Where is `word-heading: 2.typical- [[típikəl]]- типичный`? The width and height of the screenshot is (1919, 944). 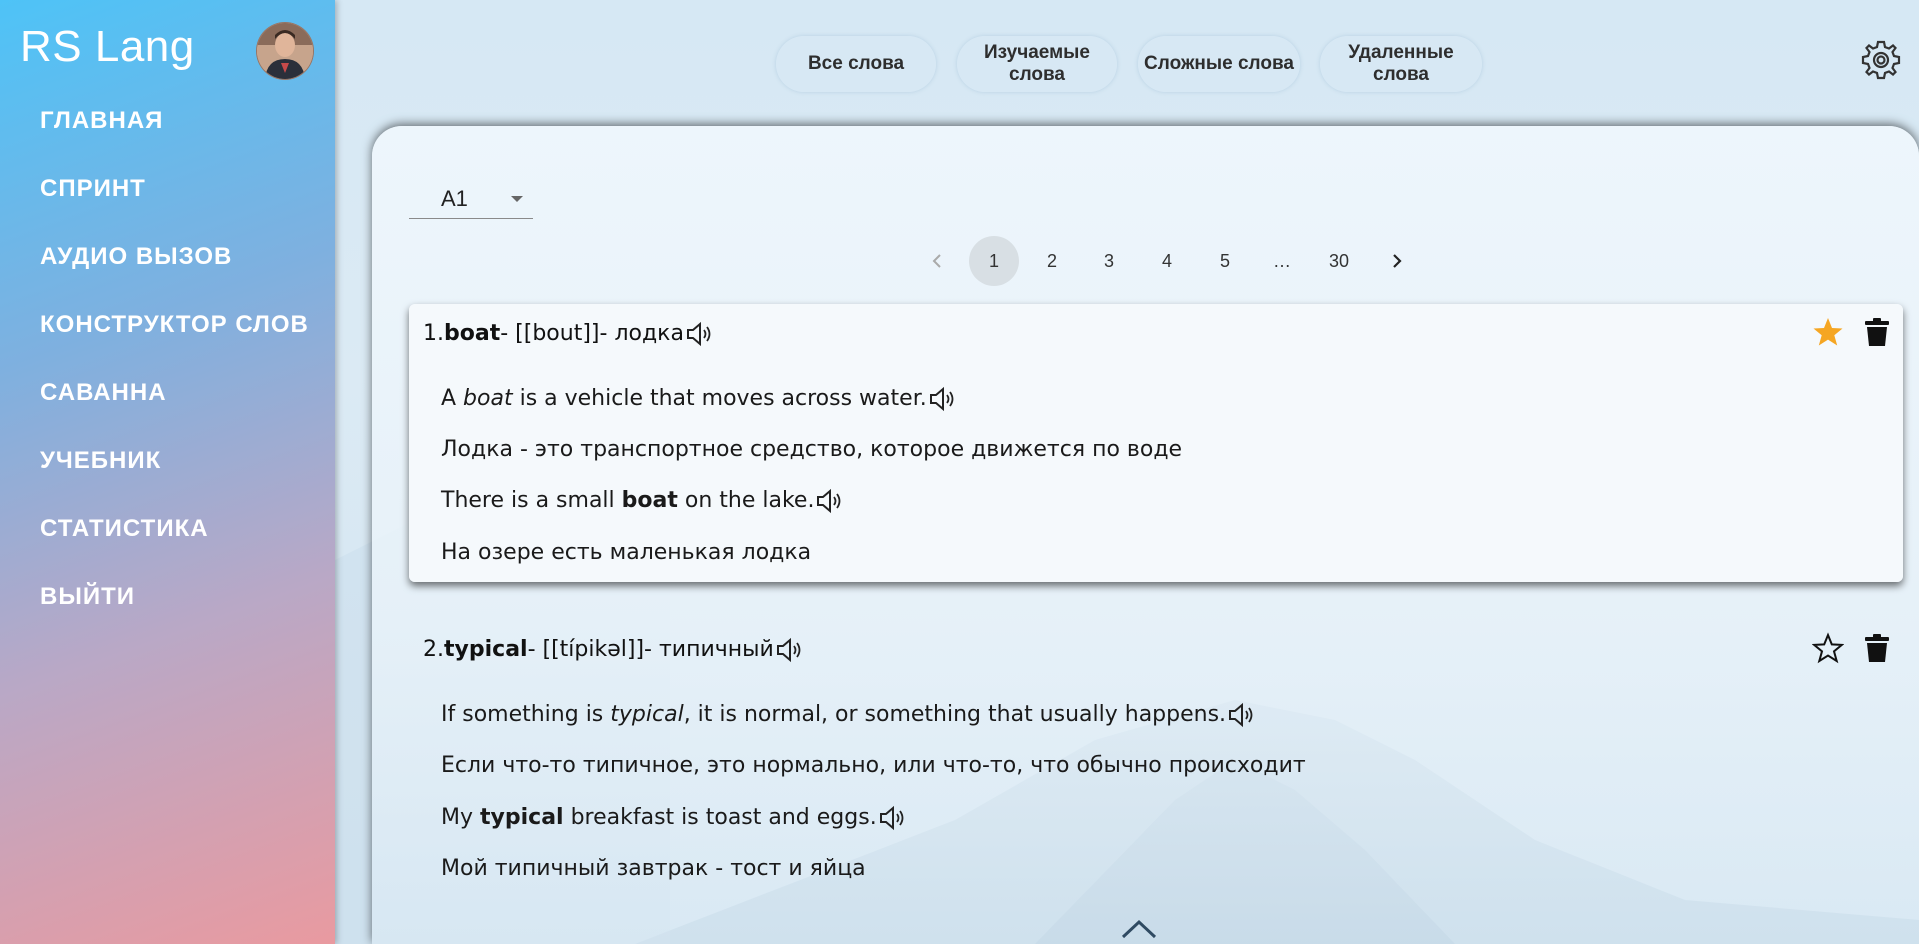
word-heading: 2.typical- [[típikəl]]- типичный is located at coordinates (613, 650).